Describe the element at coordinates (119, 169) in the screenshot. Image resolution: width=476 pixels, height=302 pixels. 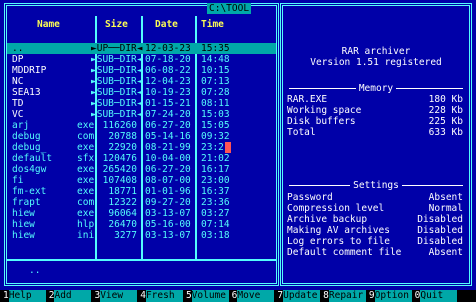
I see `file-size: 265420` at that location.